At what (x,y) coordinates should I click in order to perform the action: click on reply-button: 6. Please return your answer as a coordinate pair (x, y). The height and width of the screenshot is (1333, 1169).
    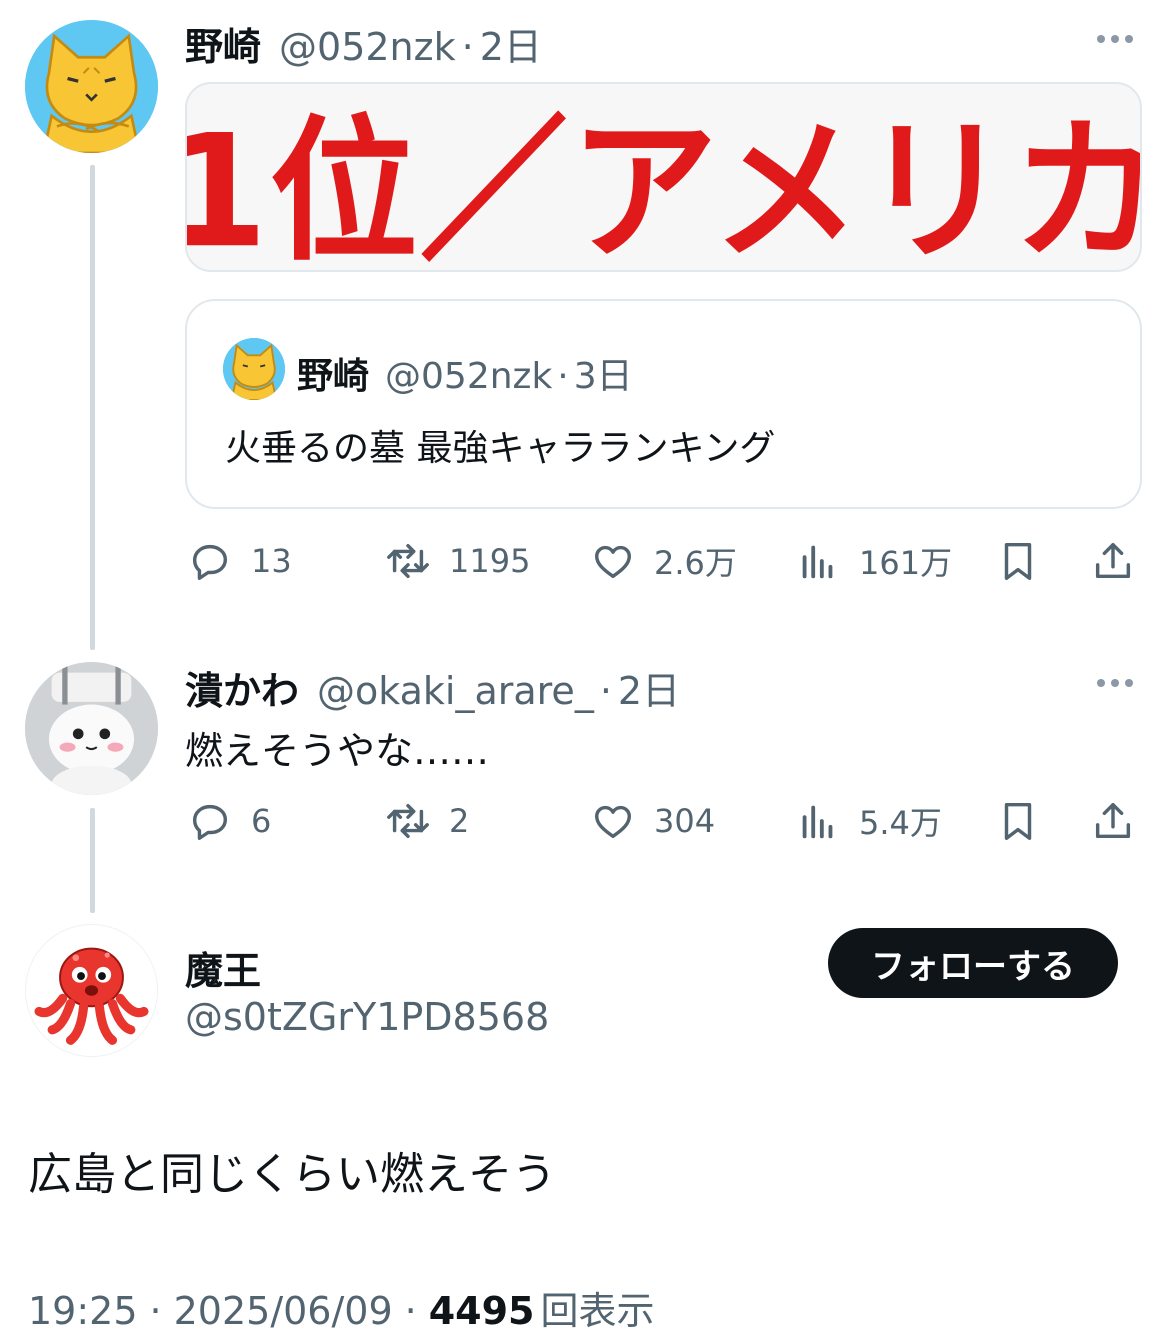
    Looking at the image, I should click on (229, 821).